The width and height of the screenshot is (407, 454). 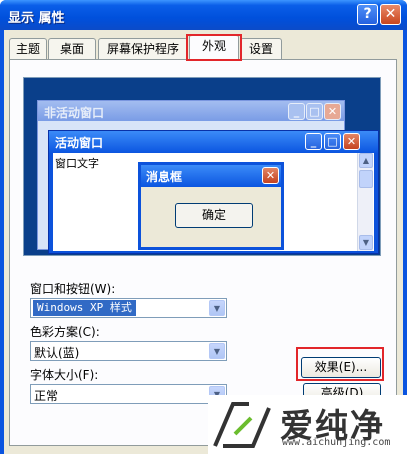 I want to click on window-text-sample: 窗口文字, so click(x=77, y=163).